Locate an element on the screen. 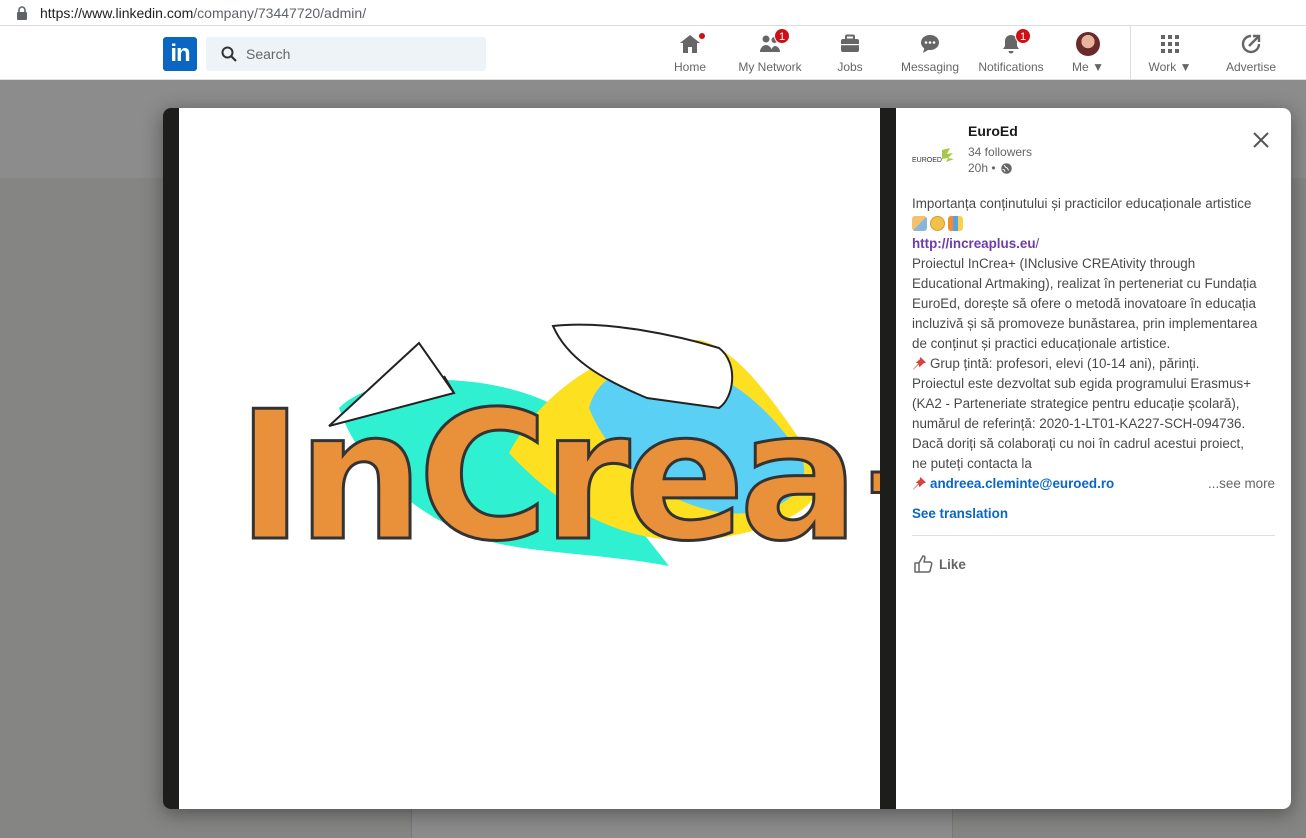 This screenshot has height=838, width=1306. euroed-logo: EUROED is located at coordinates (936, 158).